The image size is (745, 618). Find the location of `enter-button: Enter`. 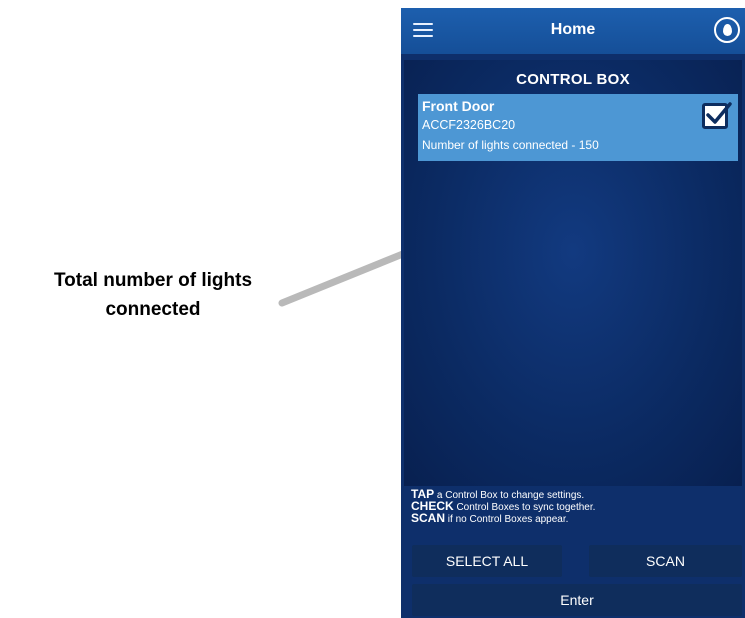

enter-button: Enter is located at coordinates (577, 600).